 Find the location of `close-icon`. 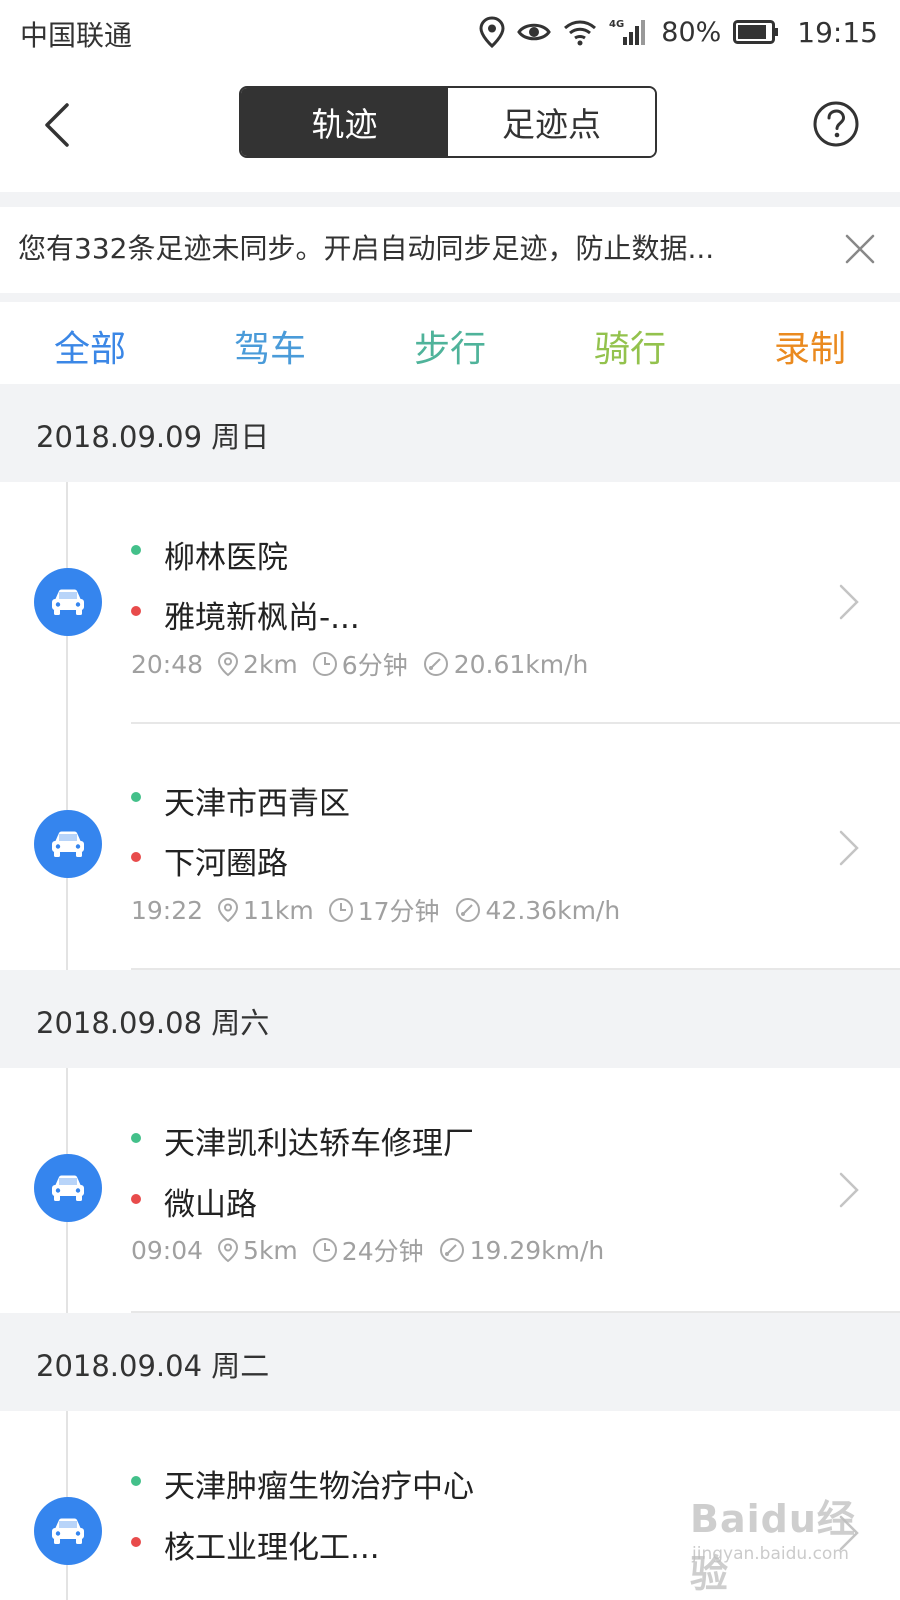

close-icon is located at coordinates (860, 251).